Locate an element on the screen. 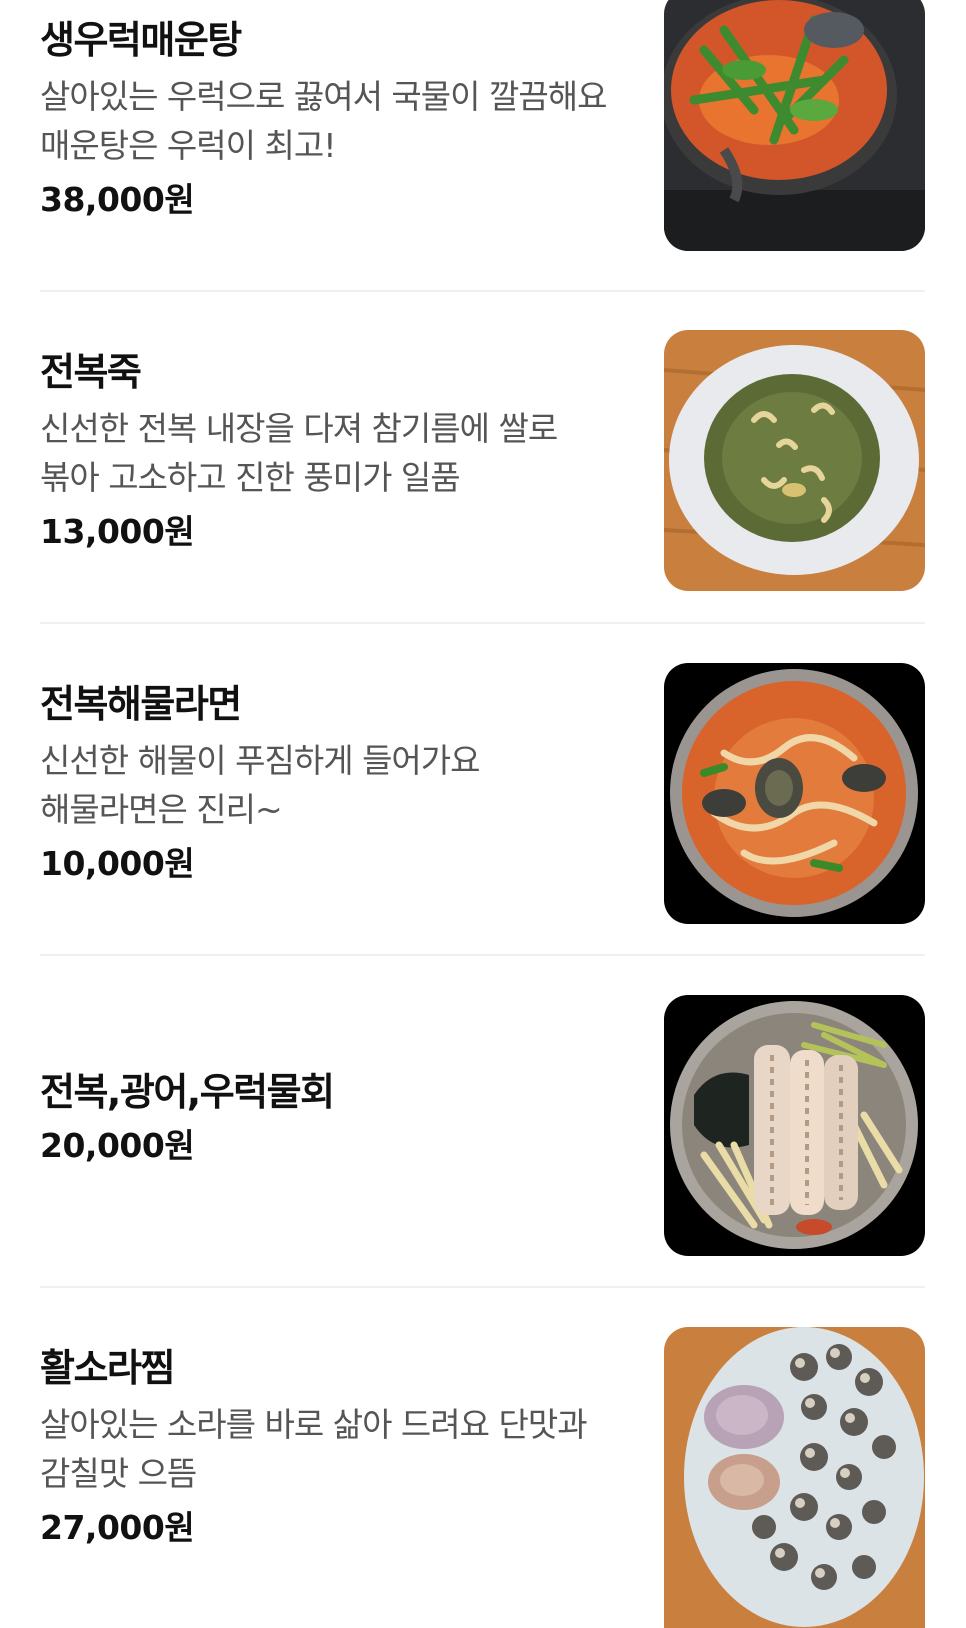 Image resolution: width=966 pixels, height=1628 pixels. menu-item-text: 전복,광어,우럭물회 20,000원 is located at coordinates (330, 1119).